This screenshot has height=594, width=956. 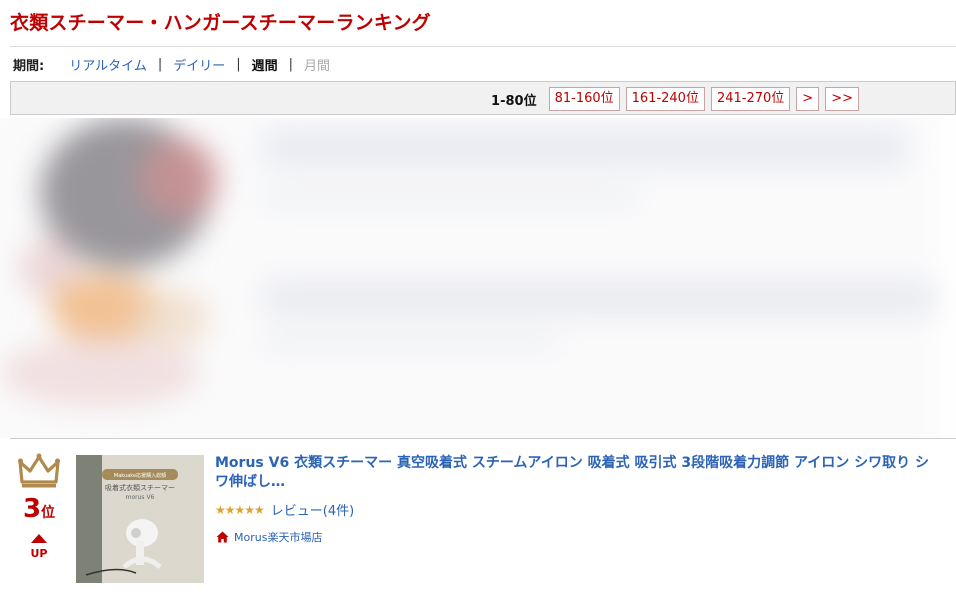 What do you see at coordinates (312, 509) in the screenshot?
I see `review-link: レビュー(4件)` at bounding box center [312, 509].